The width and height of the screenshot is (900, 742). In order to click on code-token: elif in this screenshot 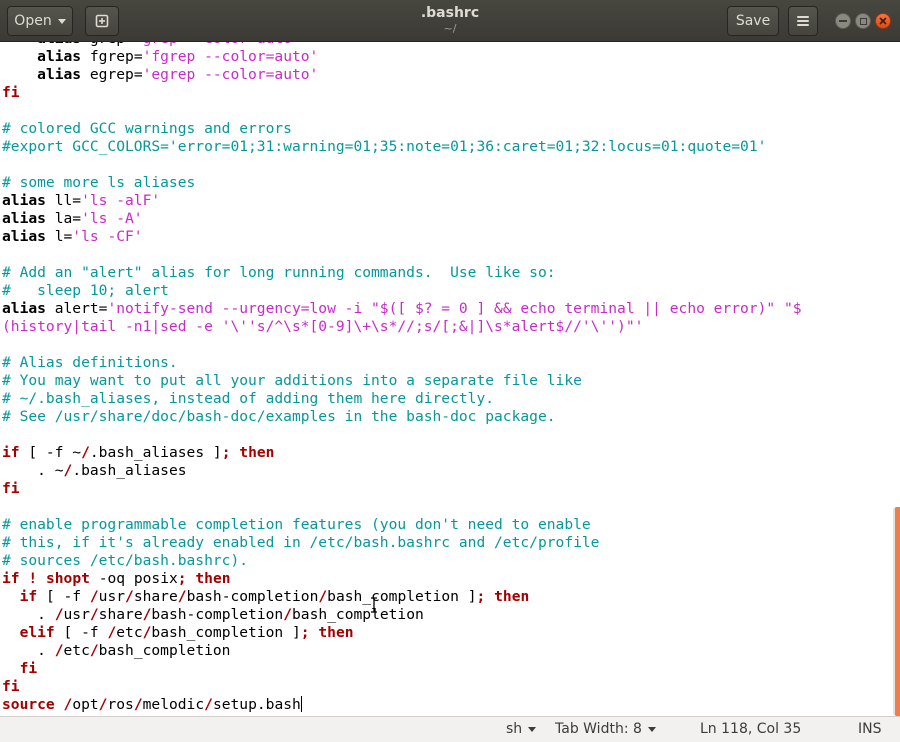, I will do `click(37, 632)`.